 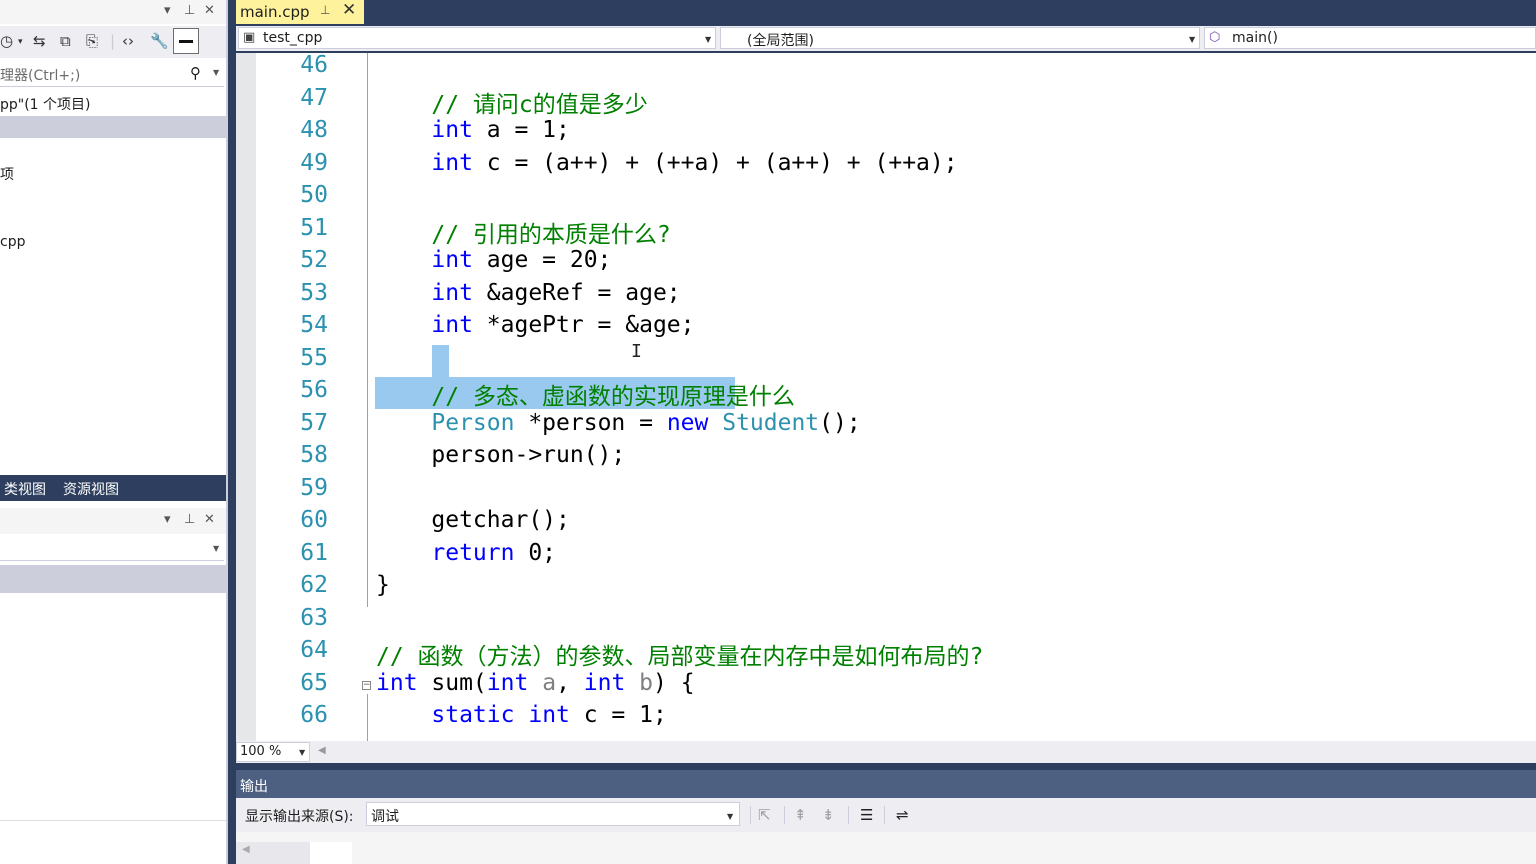 I want to click on zoom-combo: 100 % ▼, so click(x=273, y=752).